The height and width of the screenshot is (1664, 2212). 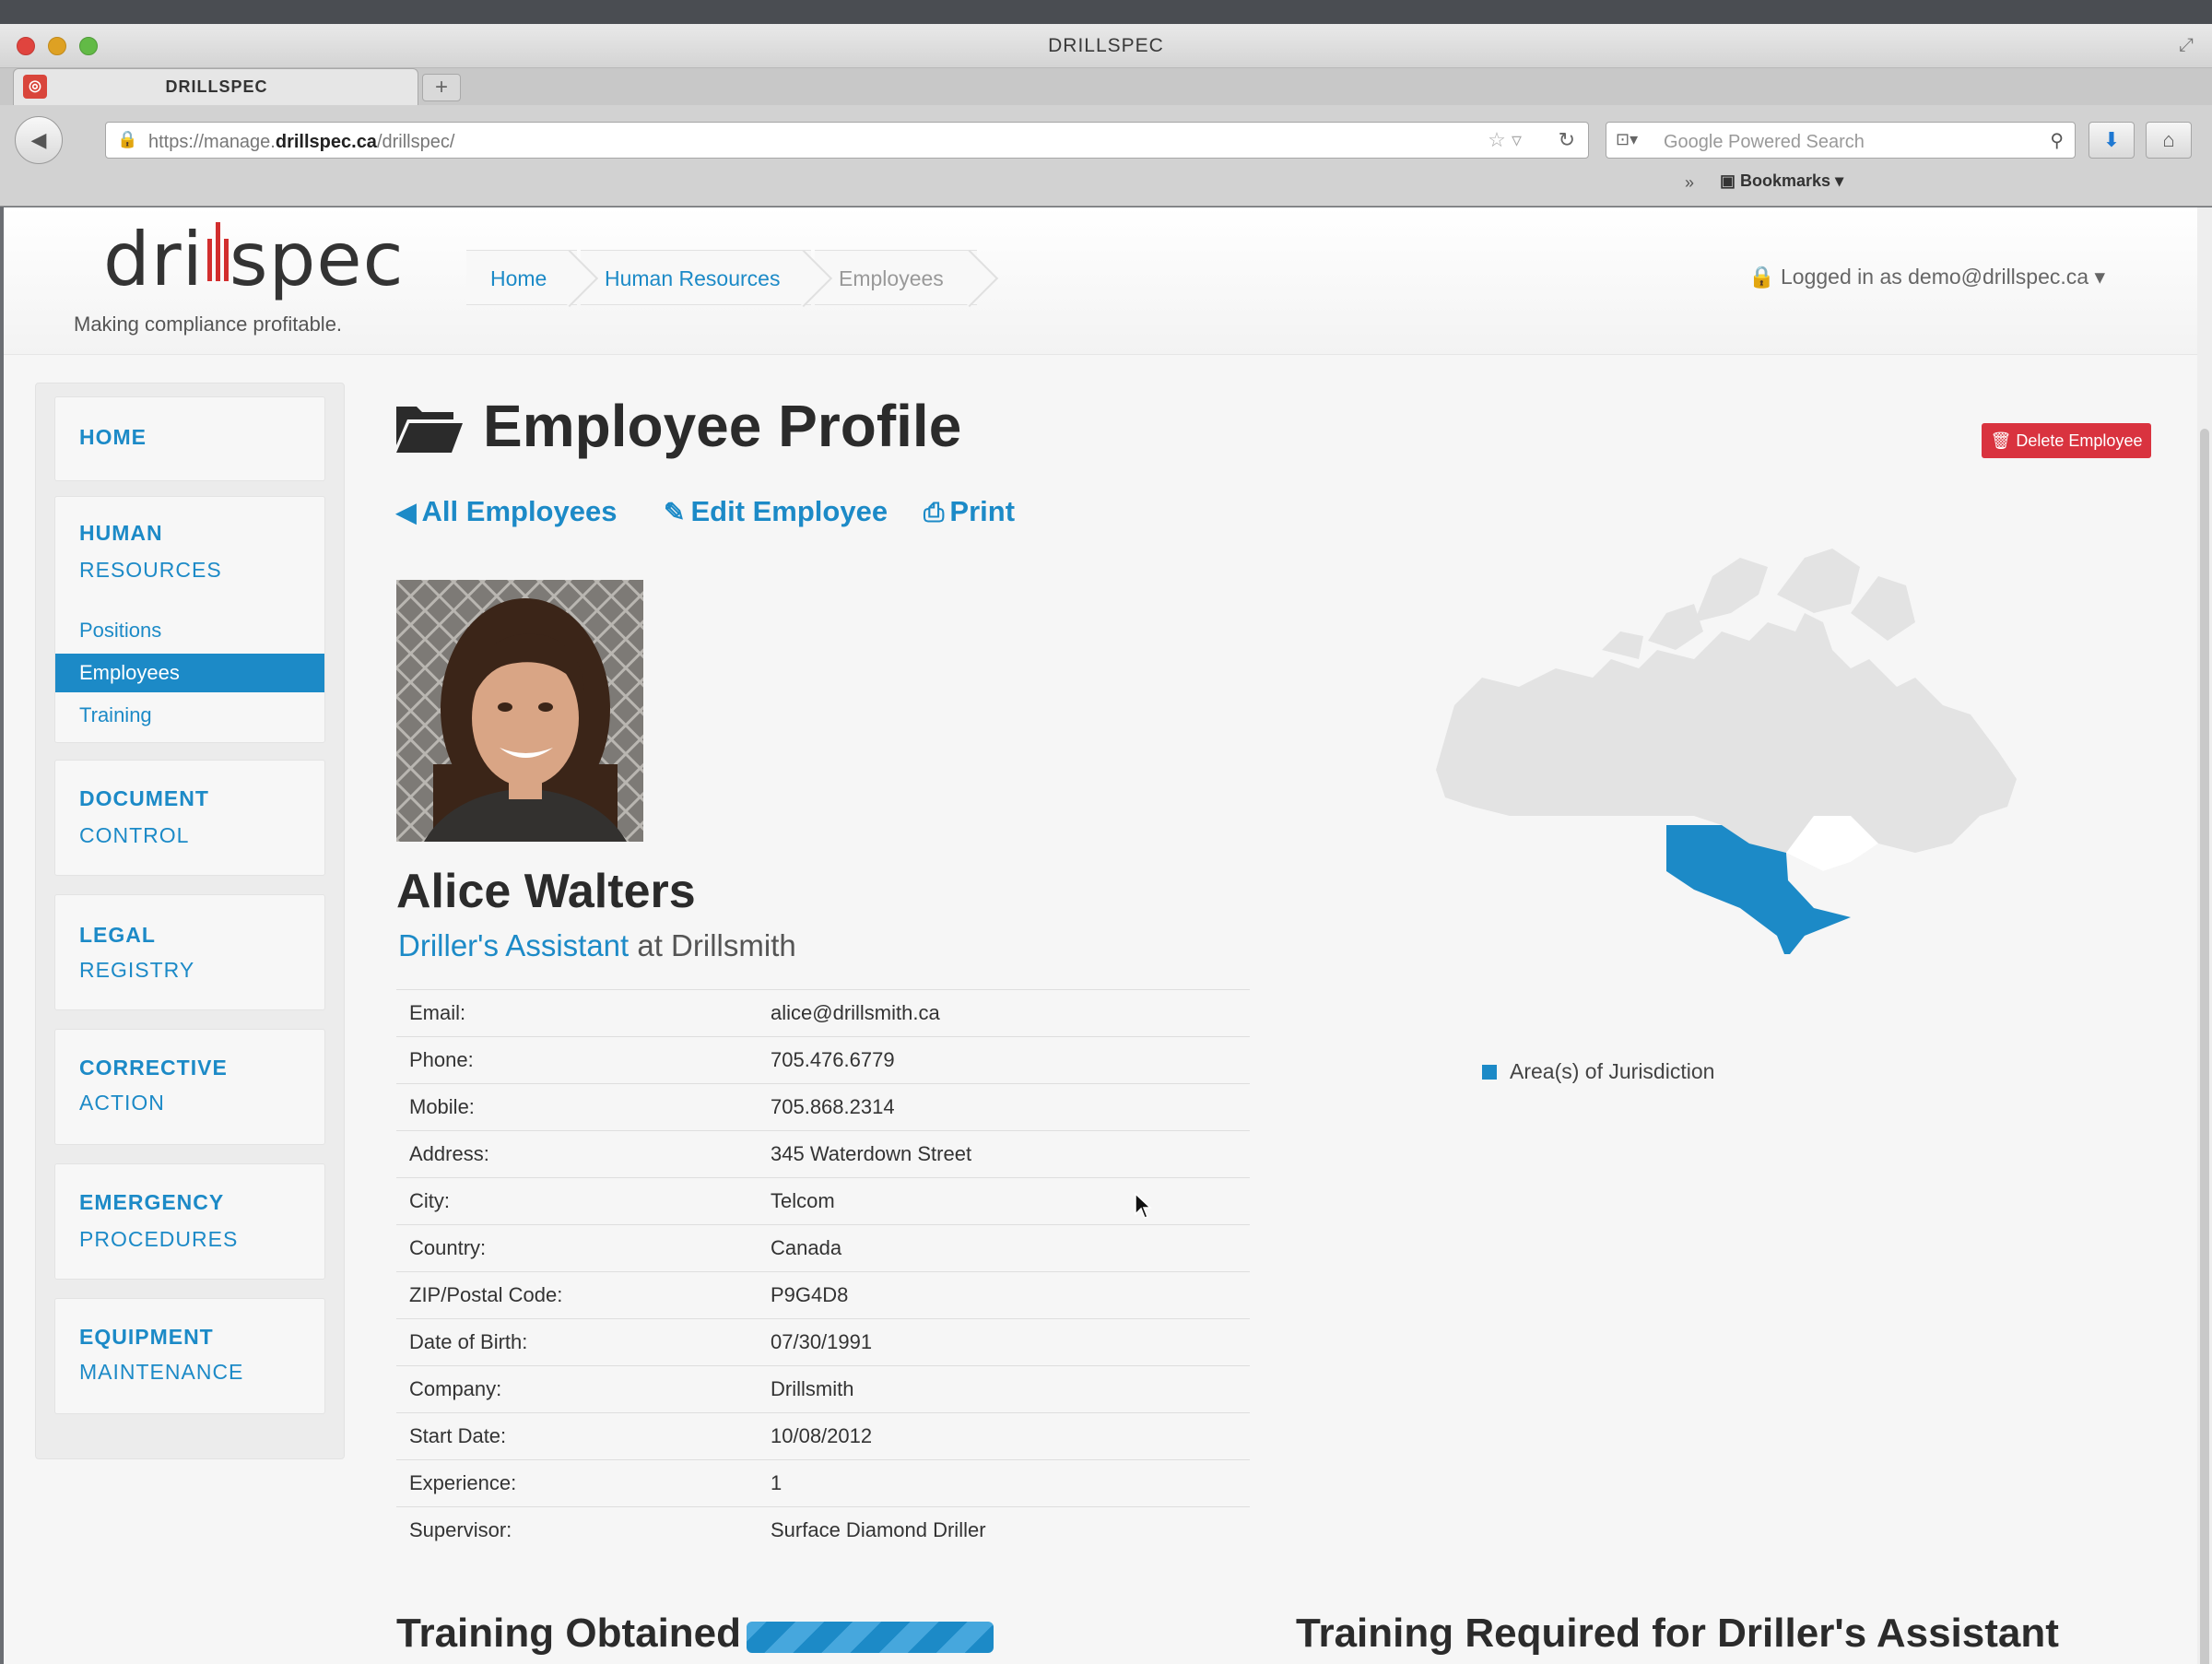 What do you see at coordinates (2057, 140) in the screenshot?
I see `search-icon: ⚲` at bounding box center [2057, 140].